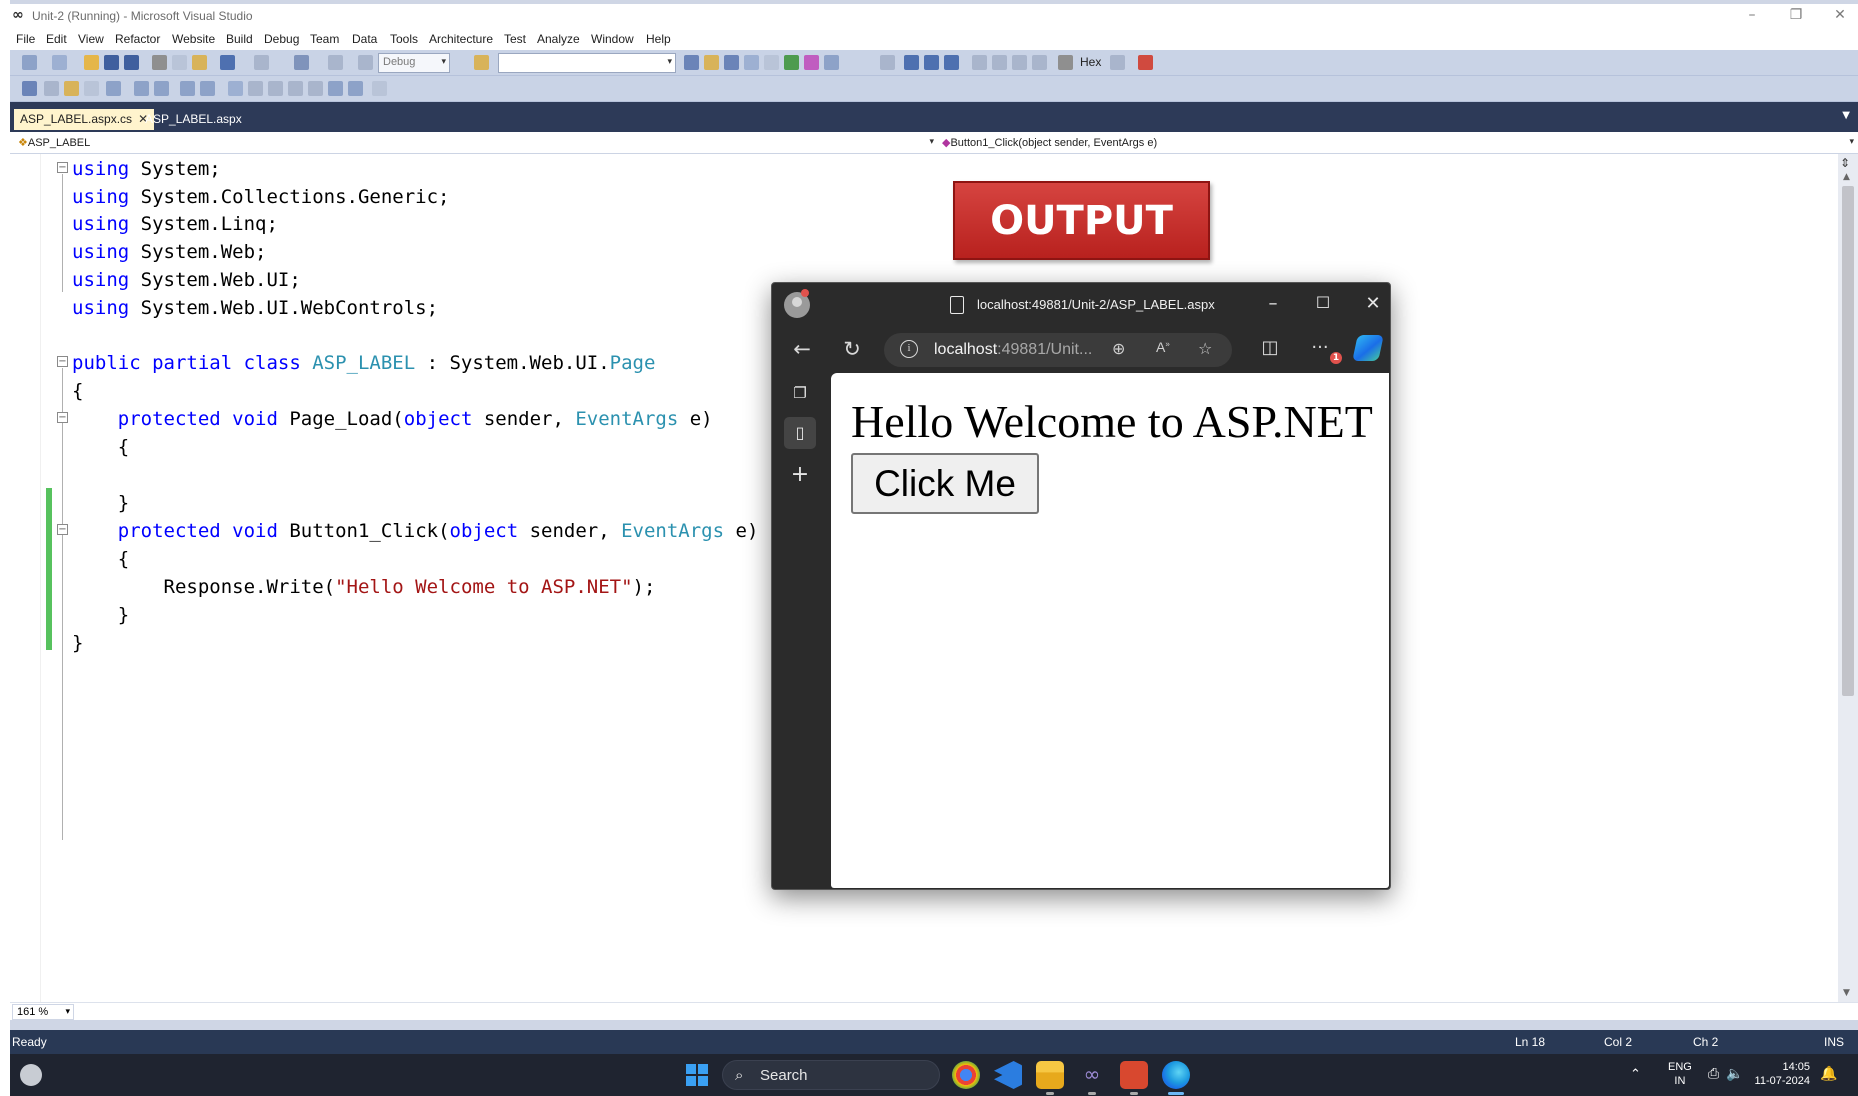  I want to click on click-me-button: Click Me, so click(945, 483).